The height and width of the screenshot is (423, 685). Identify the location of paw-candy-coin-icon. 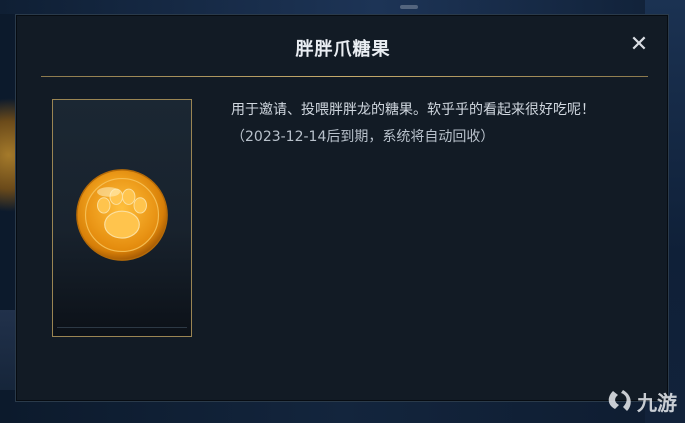
(122, 215).